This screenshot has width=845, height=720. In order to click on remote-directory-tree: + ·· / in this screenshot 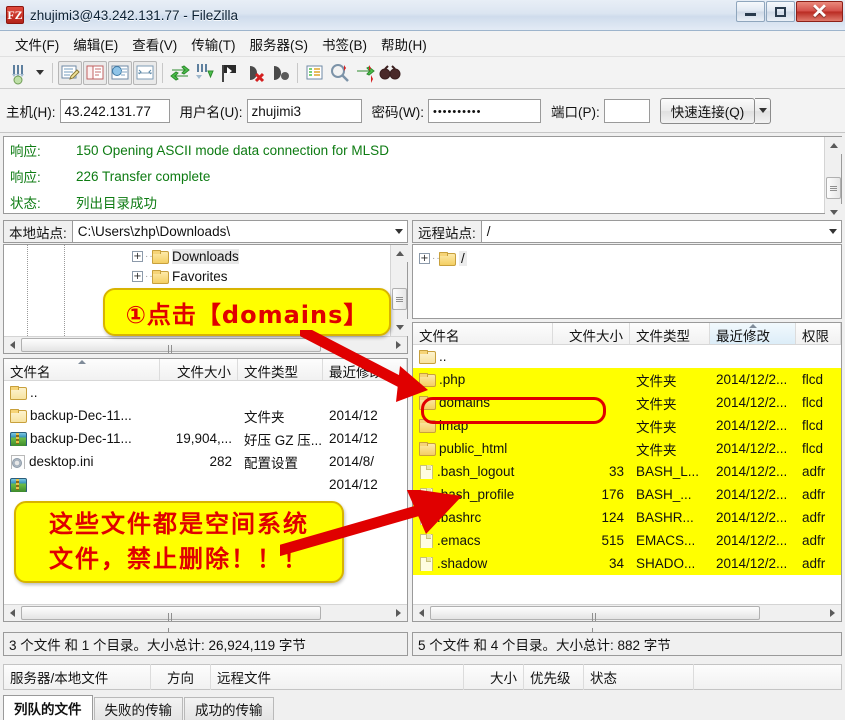, I will do `click(627, 281)`.